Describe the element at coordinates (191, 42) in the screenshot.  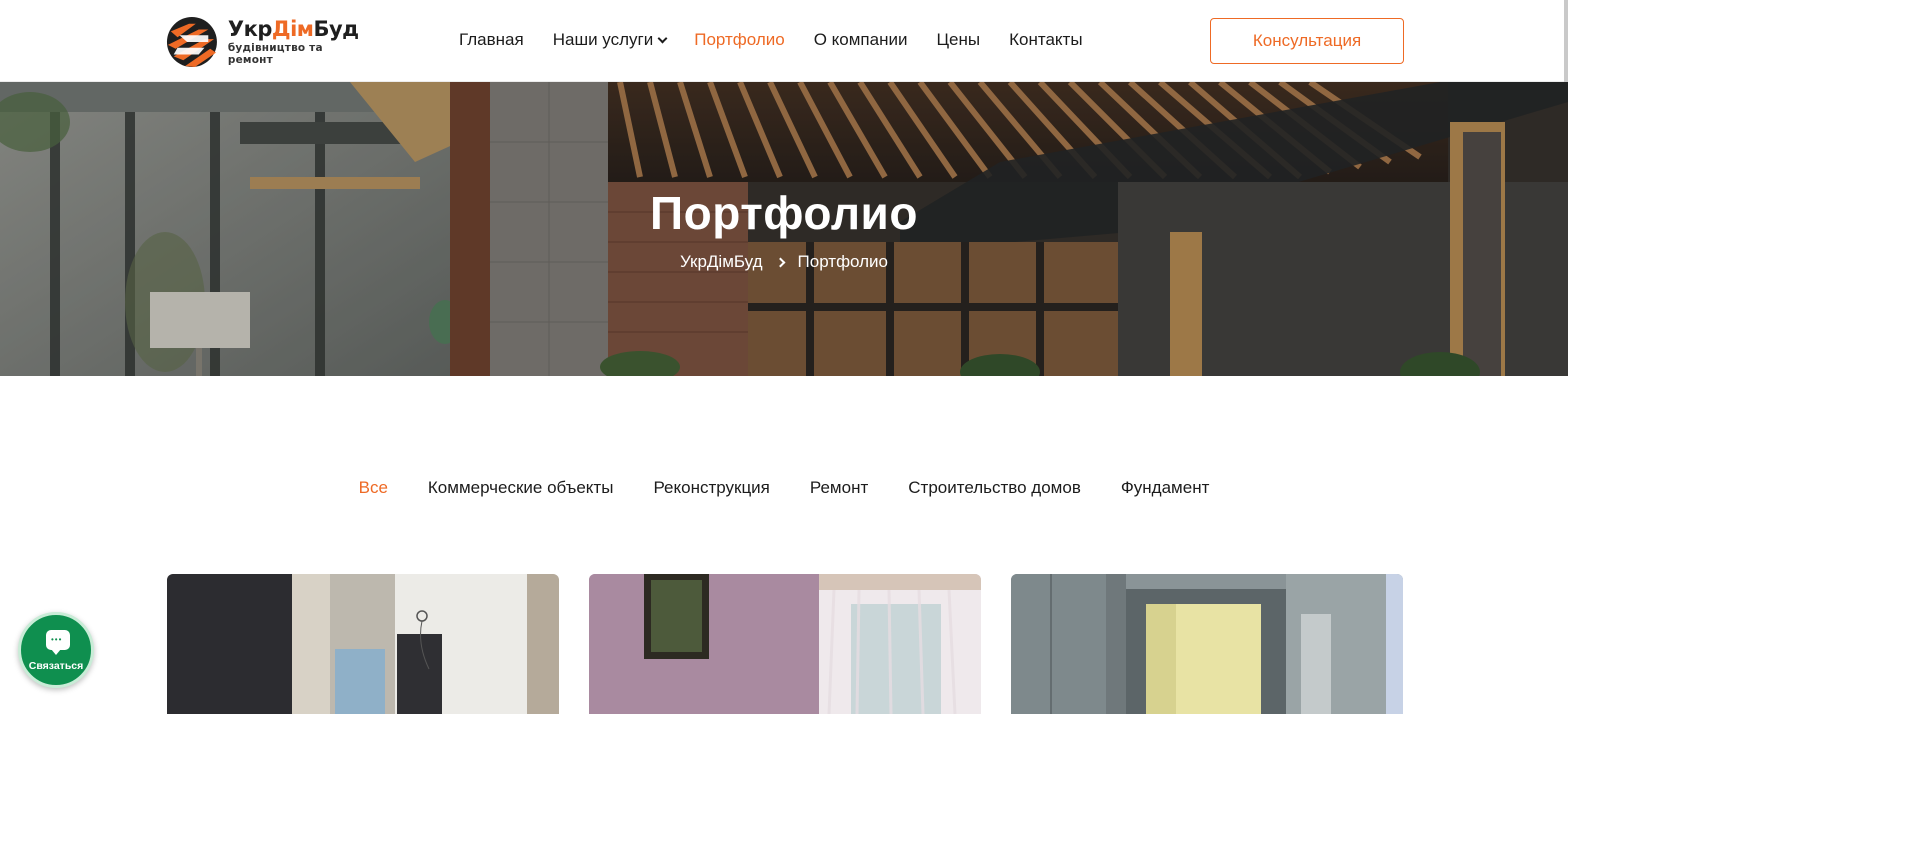
I see `logo-mark-icon` at that location.